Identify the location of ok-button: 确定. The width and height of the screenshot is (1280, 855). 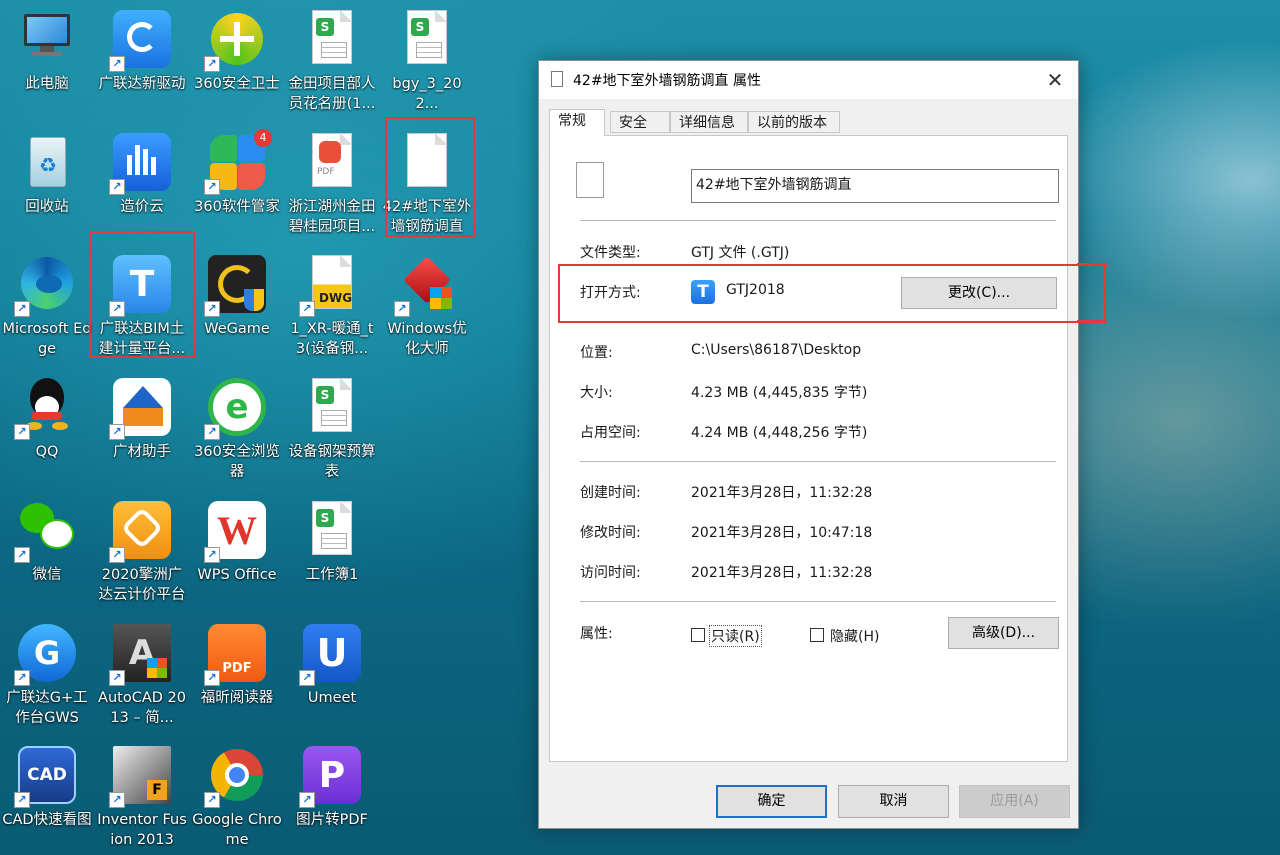
(771, 801).